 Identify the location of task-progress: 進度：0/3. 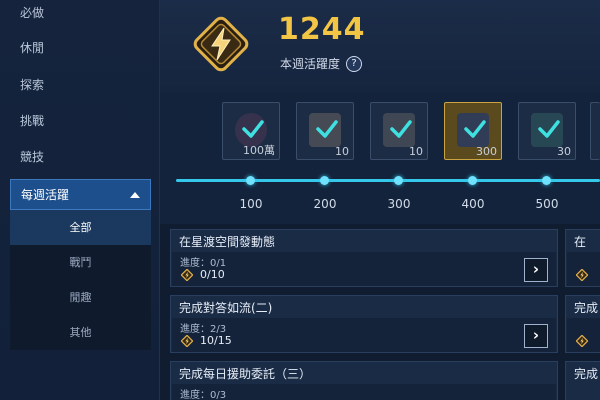
(203, 395).